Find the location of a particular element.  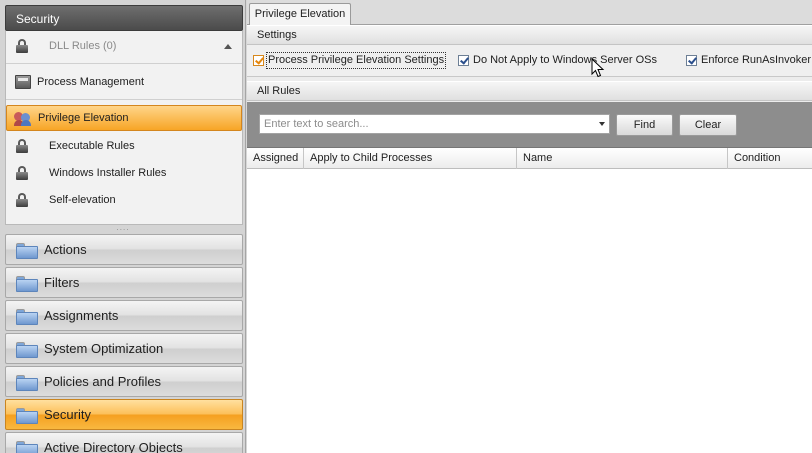

dropdown-arrow-icon is located at coordinates (602, 124).